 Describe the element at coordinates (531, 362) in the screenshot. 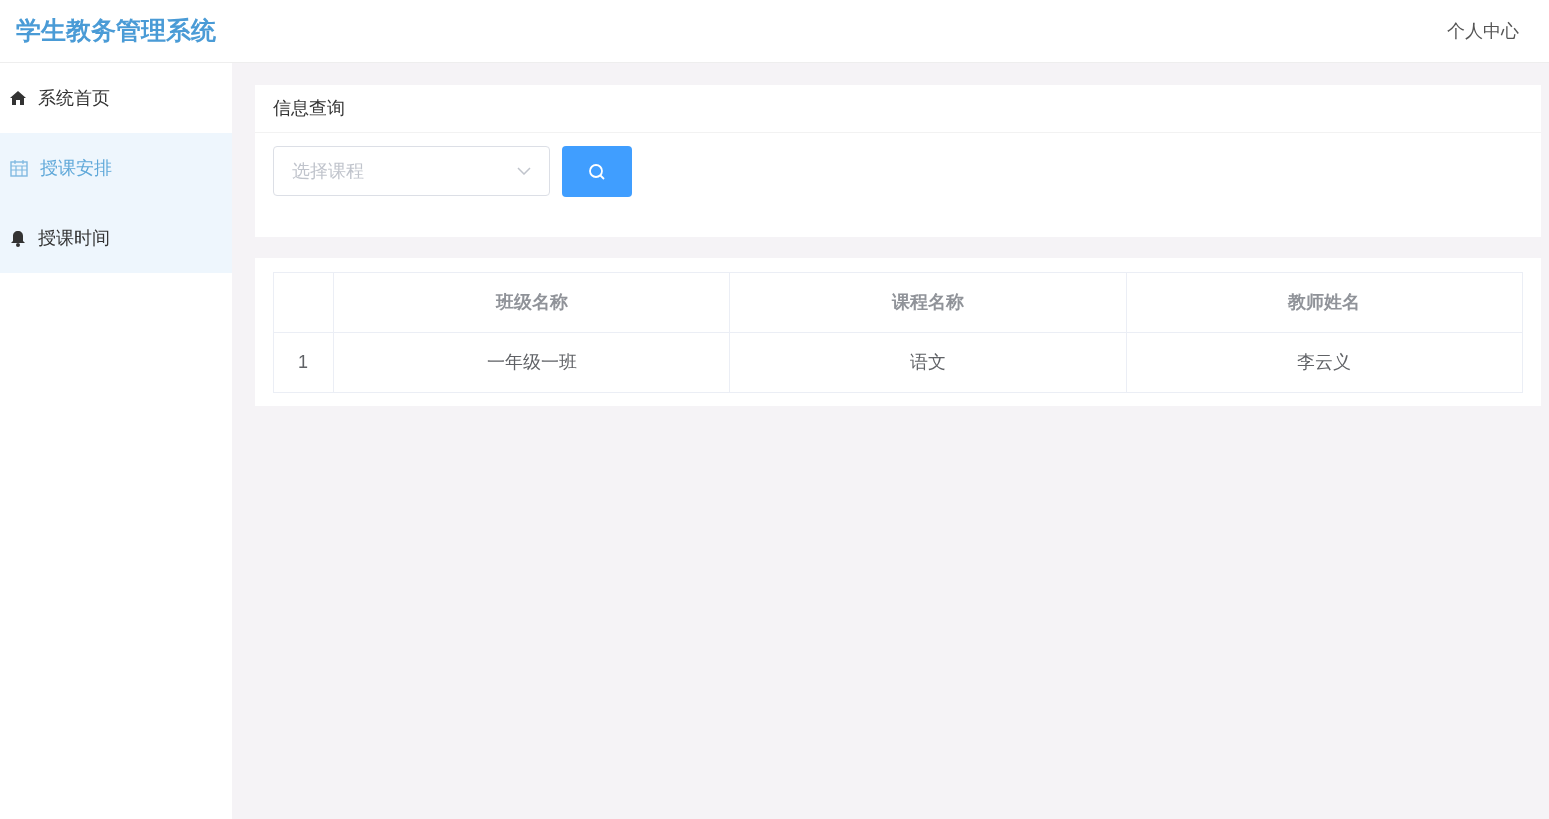

I see `table-cell: 一年级一班` at that location.